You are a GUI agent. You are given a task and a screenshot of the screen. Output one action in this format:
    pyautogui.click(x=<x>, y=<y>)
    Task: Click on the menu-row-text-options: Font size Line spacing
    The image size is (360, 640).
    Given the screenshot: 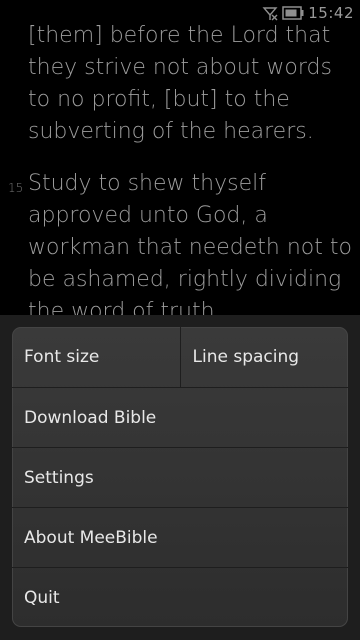 What is the action you would take?
    pyautogui.click(x=180, y=357)
    